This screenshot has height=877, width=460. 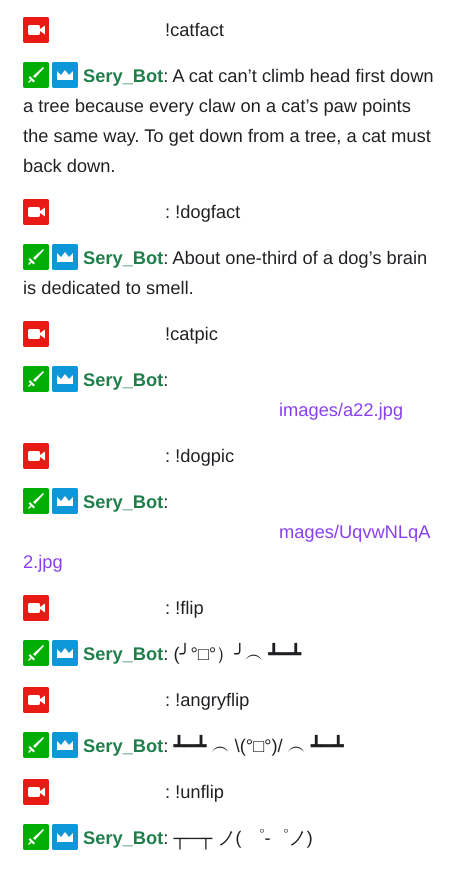 What do you see at coordinates (184, 608) in the screenshot?
I see `message-text: : !flip` at bounding box center [184, 608].